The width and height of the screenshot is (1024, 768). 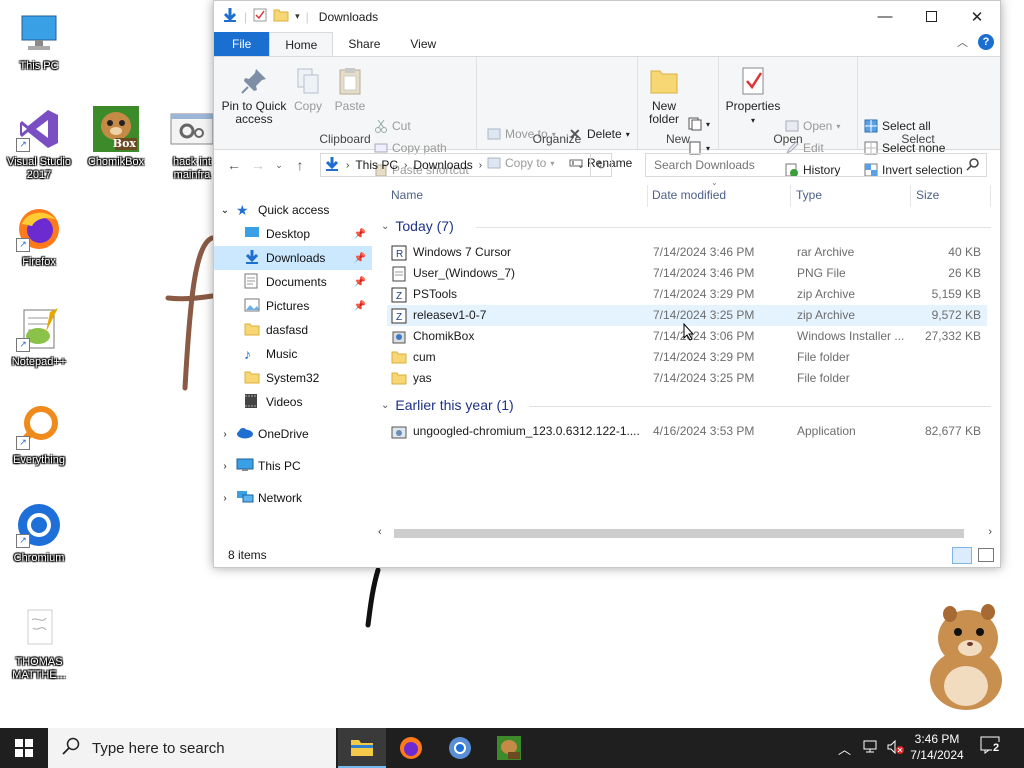 What do you see at coordinates (39, 237) in the screenshot?
I see `desktop-icon-firefox: ↗ Firefox` at bounding box center [39, 237].